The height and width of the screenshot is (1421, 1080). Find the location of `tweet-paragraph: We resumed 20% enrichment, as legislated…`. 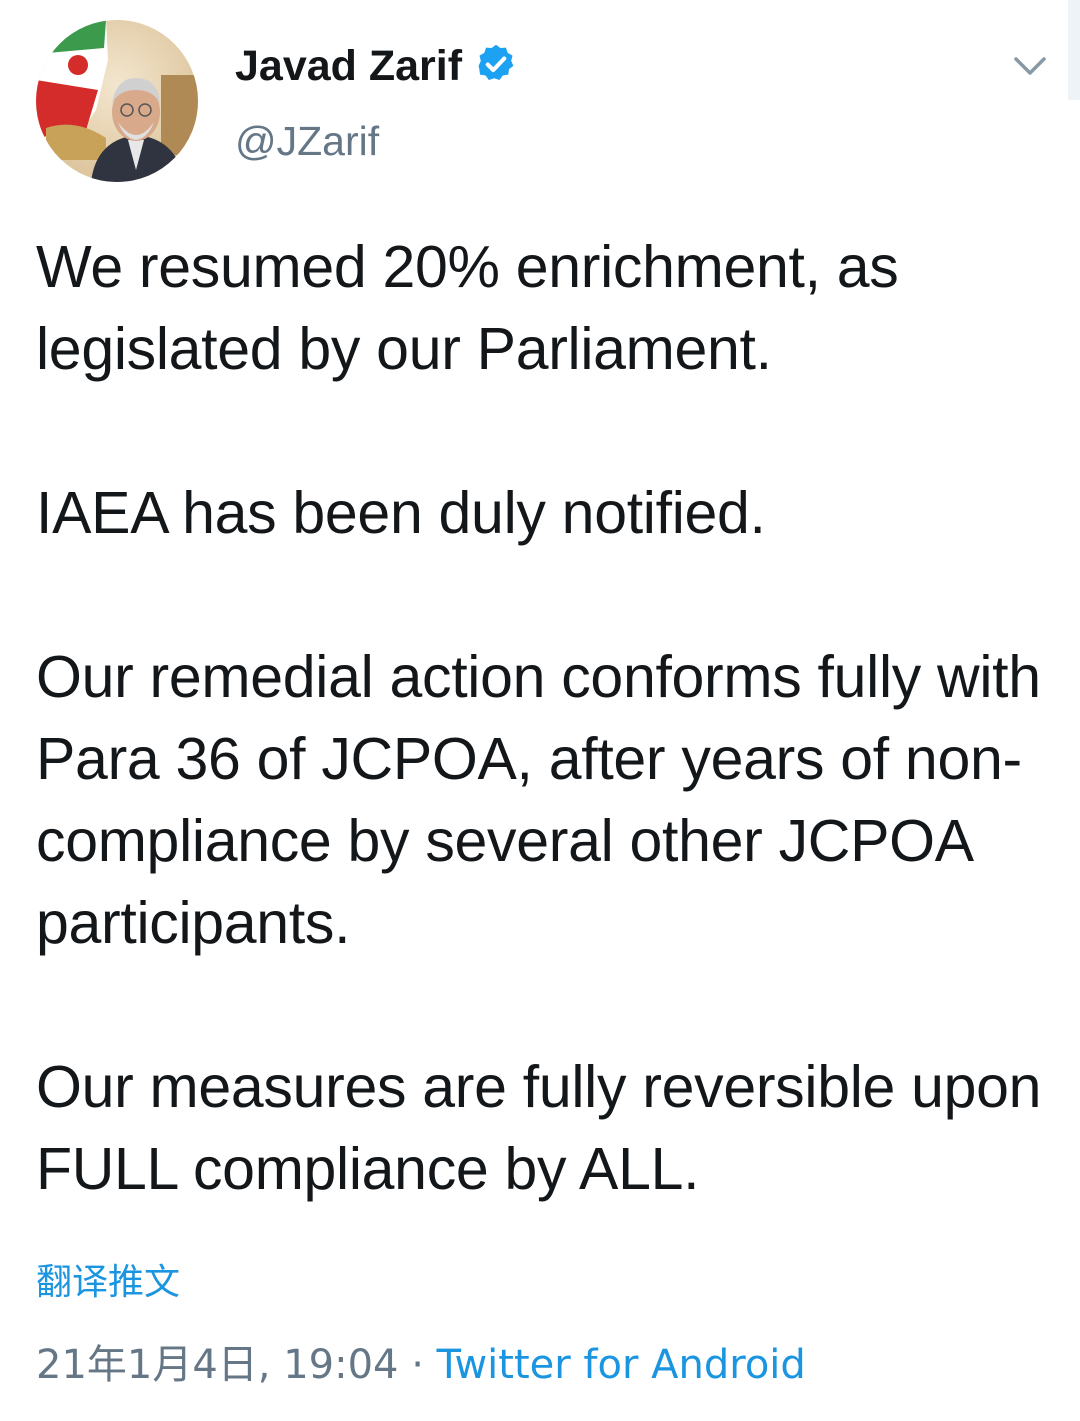

tweet-paragraph: We resumed 20% enrichment, as legislated… is located at coordinates (467, 308).